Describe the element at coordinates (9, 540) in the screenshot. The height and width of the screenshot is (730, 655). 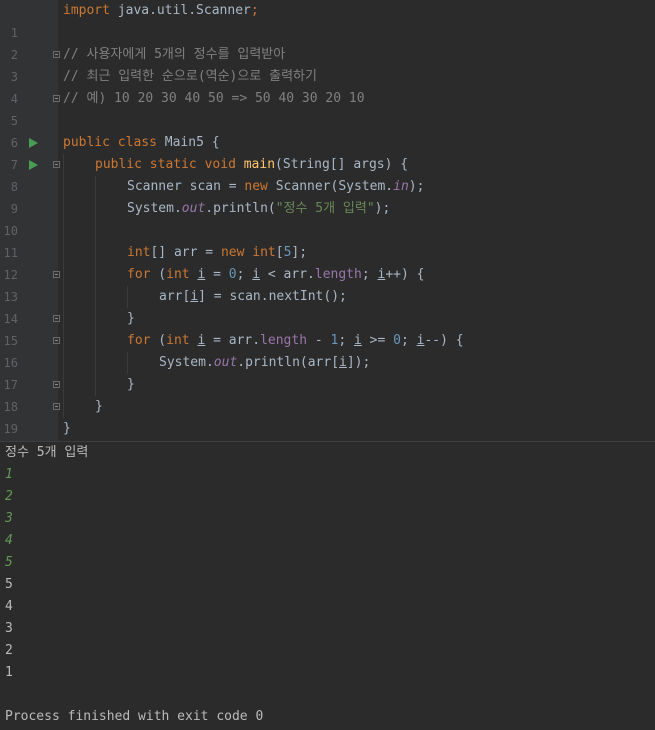
I see `console-input-line: 4` at that location.